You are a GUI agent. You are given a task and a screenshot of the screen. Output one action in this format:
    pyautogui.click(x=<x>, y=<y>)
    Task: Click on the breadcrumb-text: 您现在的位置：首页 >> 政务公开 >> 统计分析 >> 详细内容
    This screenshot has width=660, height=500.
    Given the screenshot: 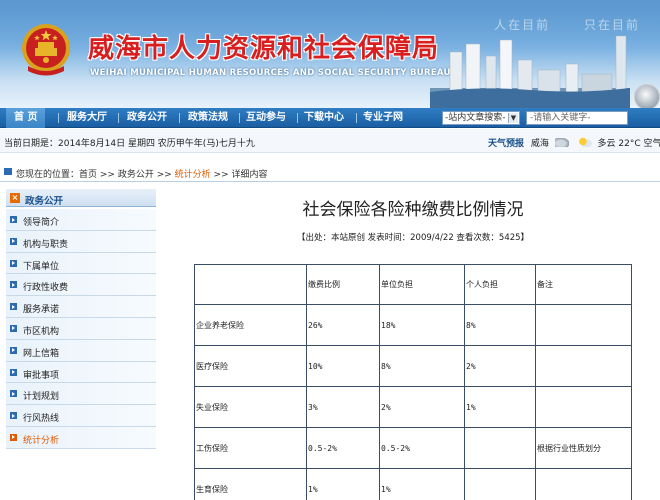 What is the action you would take?
    pyautogui.click(x=142, y=173)
    